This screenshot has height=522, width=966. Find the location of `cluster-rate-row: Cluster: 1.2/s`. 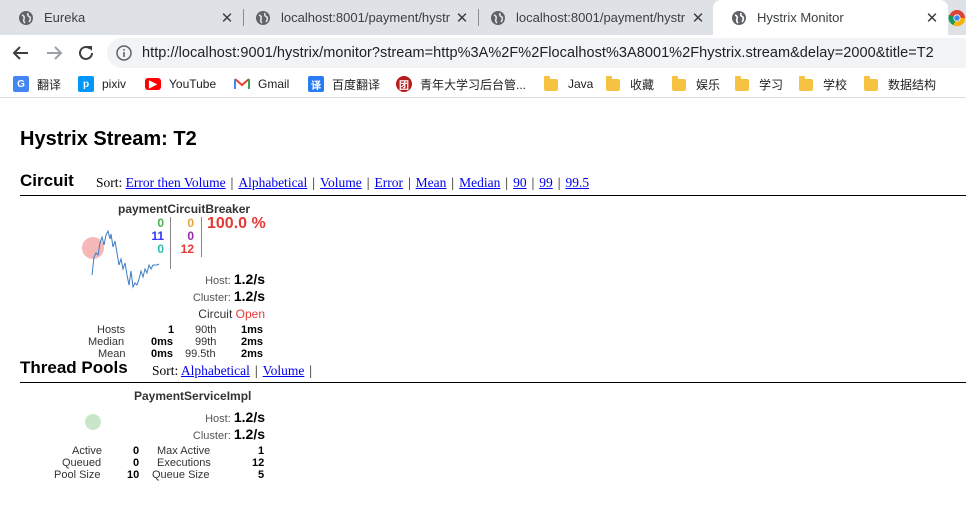

cluster-rate-row: Cluster: 1.2/s is located at coordinates (229, 296).